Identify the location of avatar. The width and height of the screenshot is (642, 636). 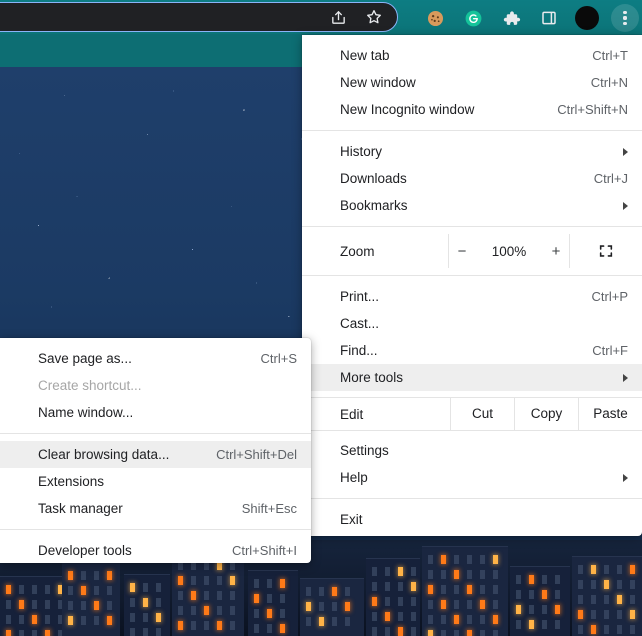
(587, 18).